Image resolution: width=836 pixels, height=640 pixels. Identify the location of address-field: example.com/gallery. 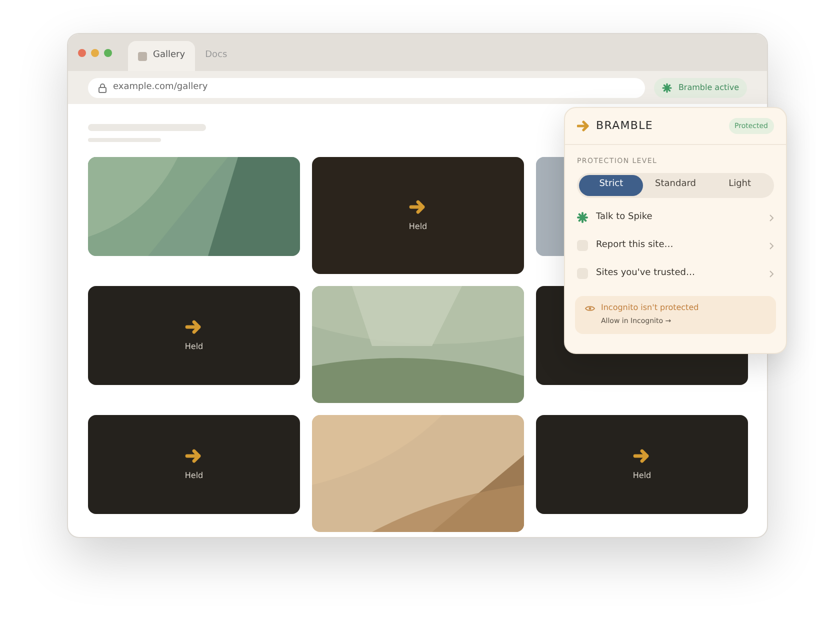
(367, 88).